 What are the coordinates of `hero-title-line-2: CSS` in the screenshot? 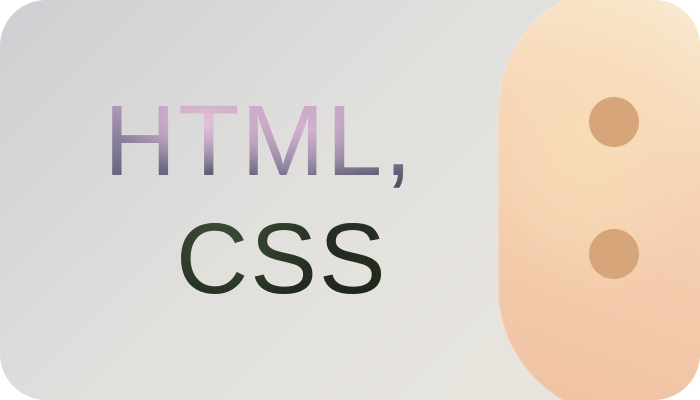 It's located at (282, 259).